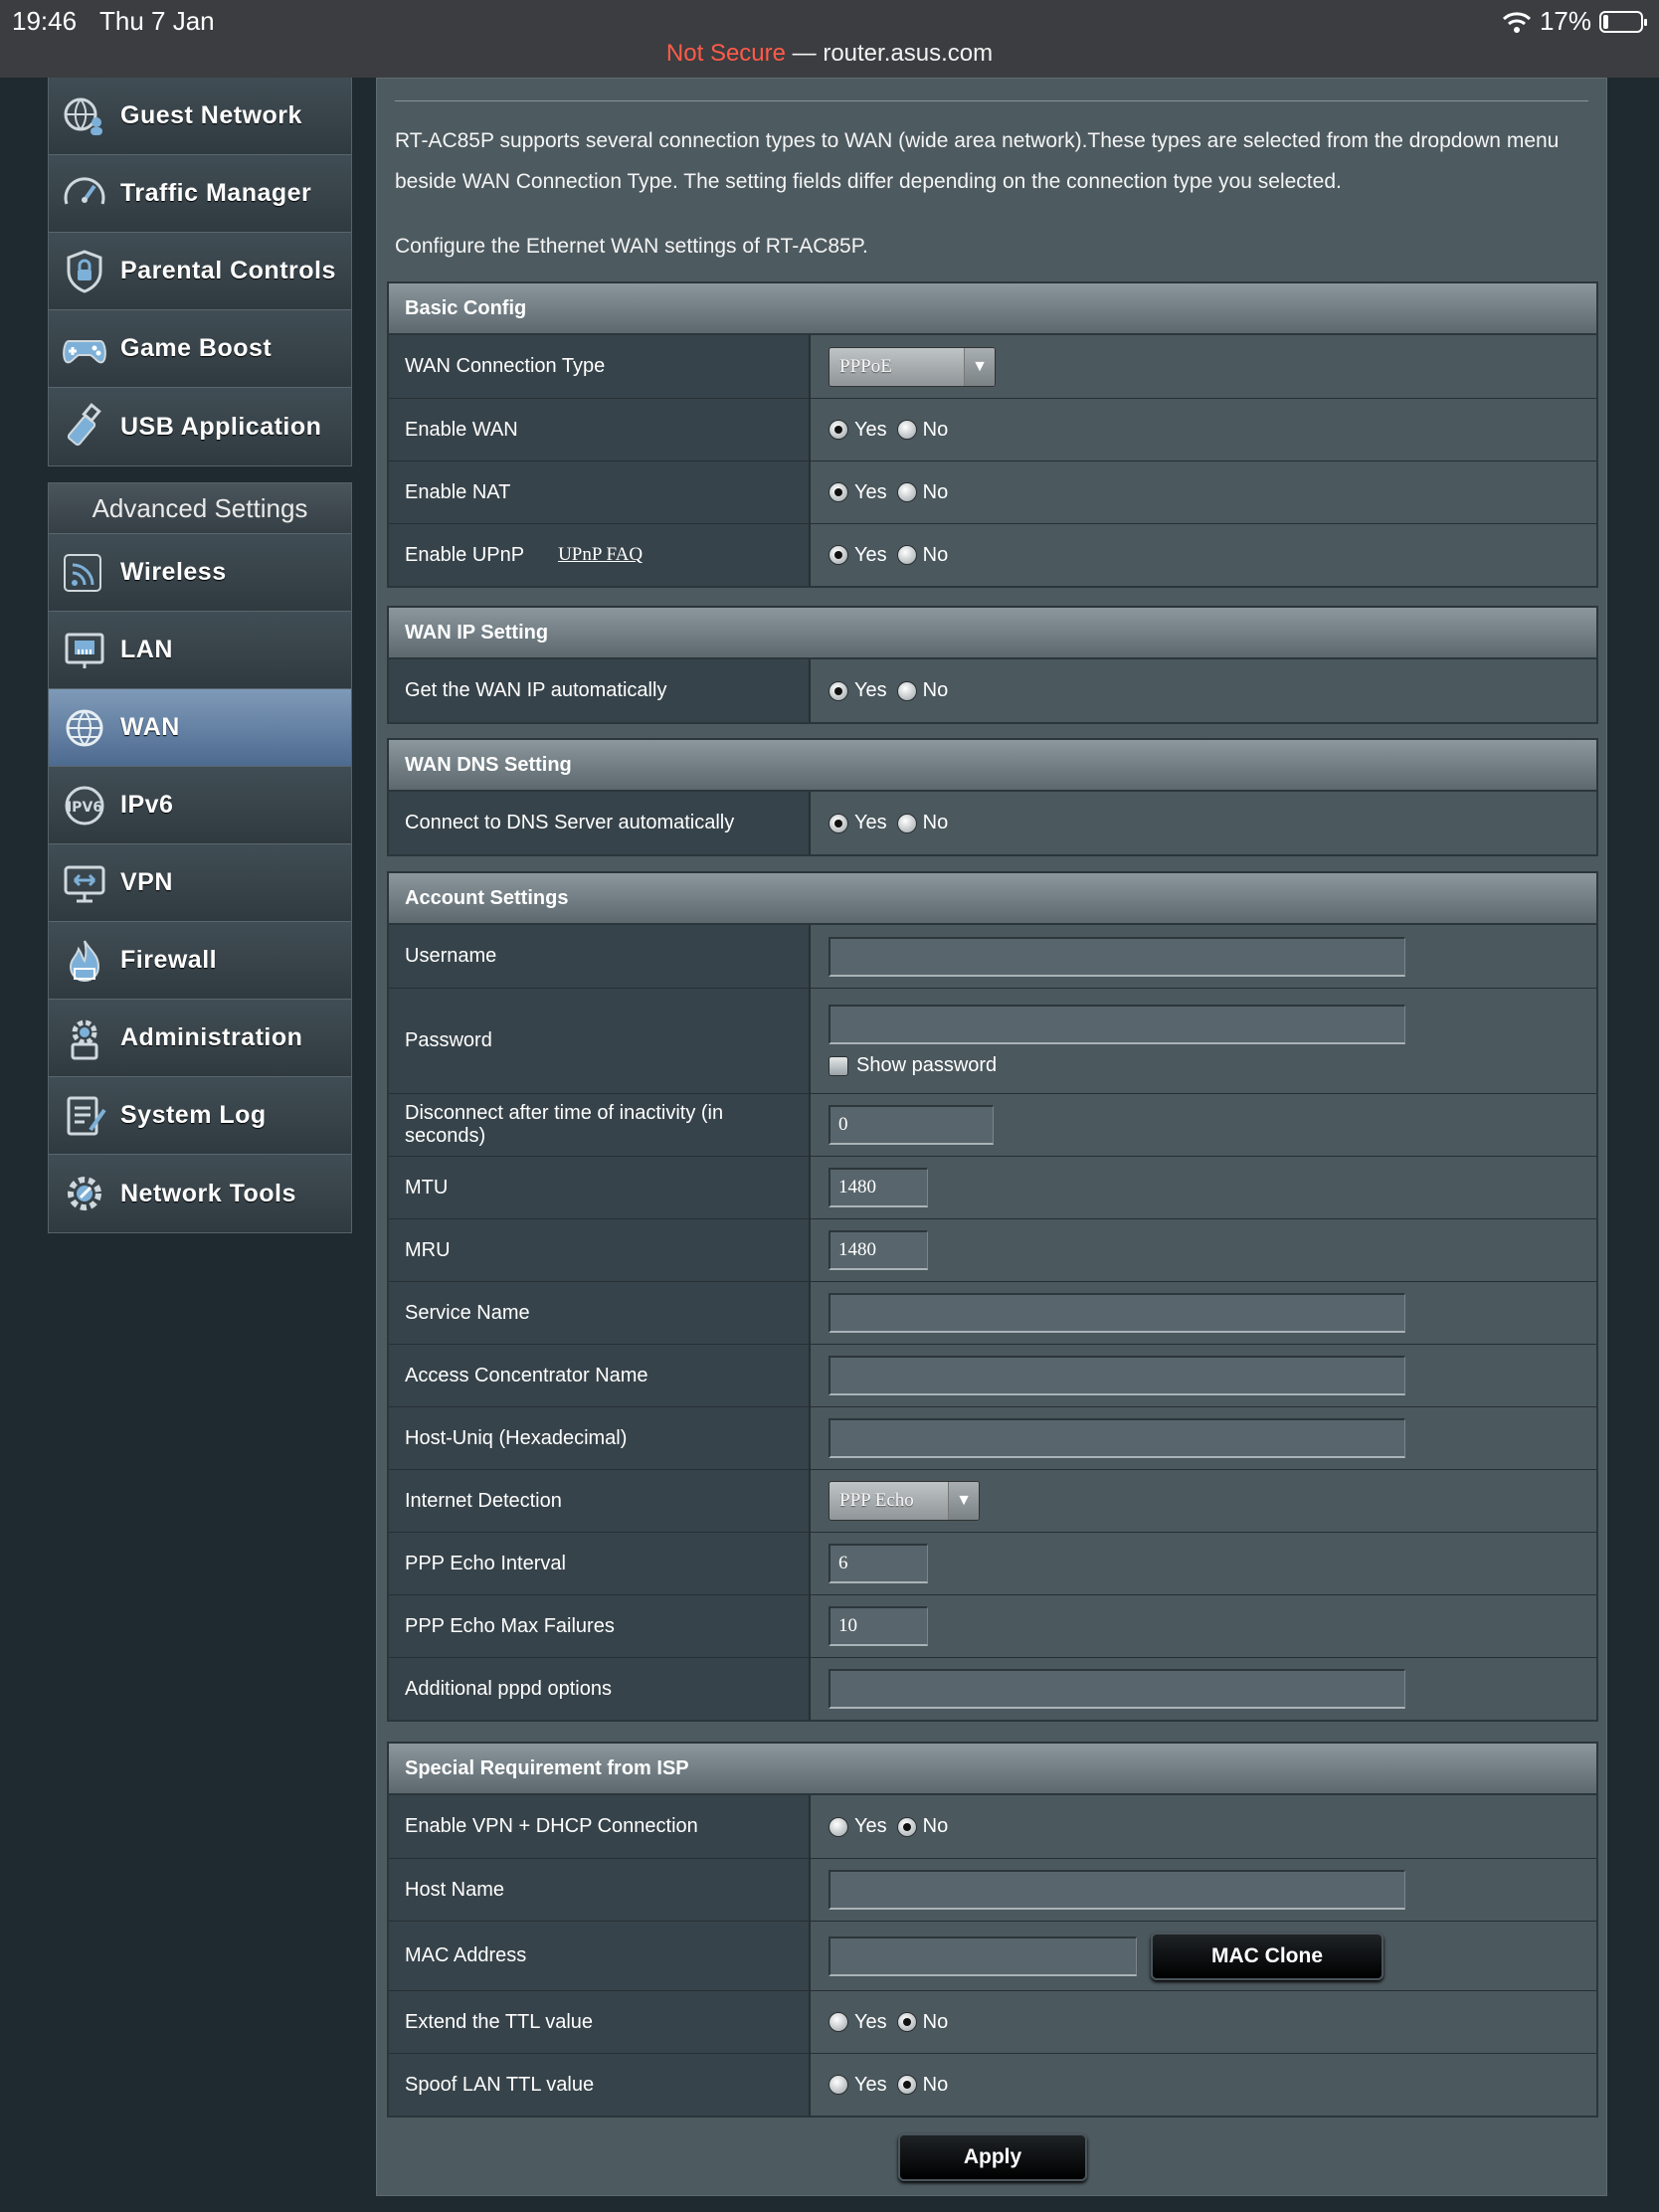 Image resolution: width=1659 pixels, height=2212 pixels. I want to click on echo-max-failures-input, so click(878, 1626).